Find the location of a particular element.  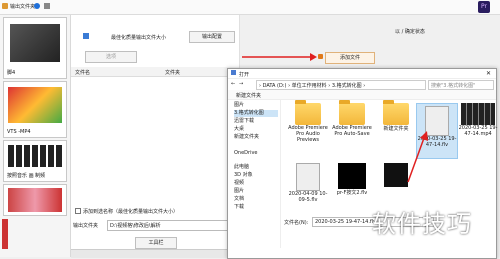

media-icons-image is located at coordinates (35, 105).